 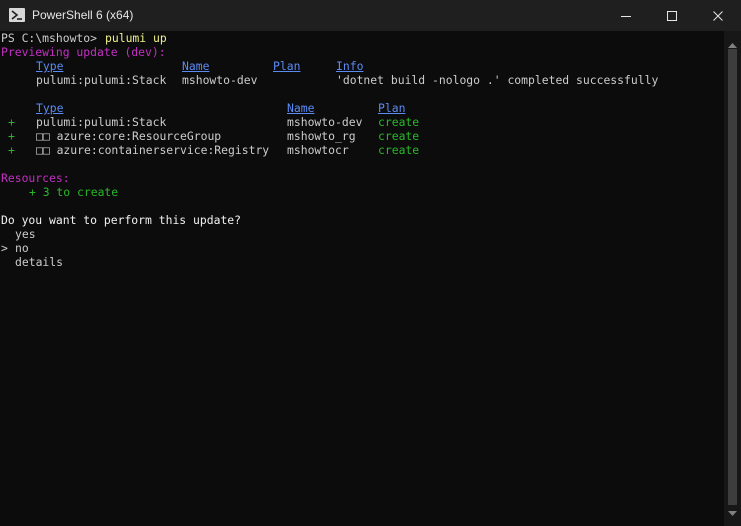 I want to click on minimize-icon, so click(x=626, y=16).